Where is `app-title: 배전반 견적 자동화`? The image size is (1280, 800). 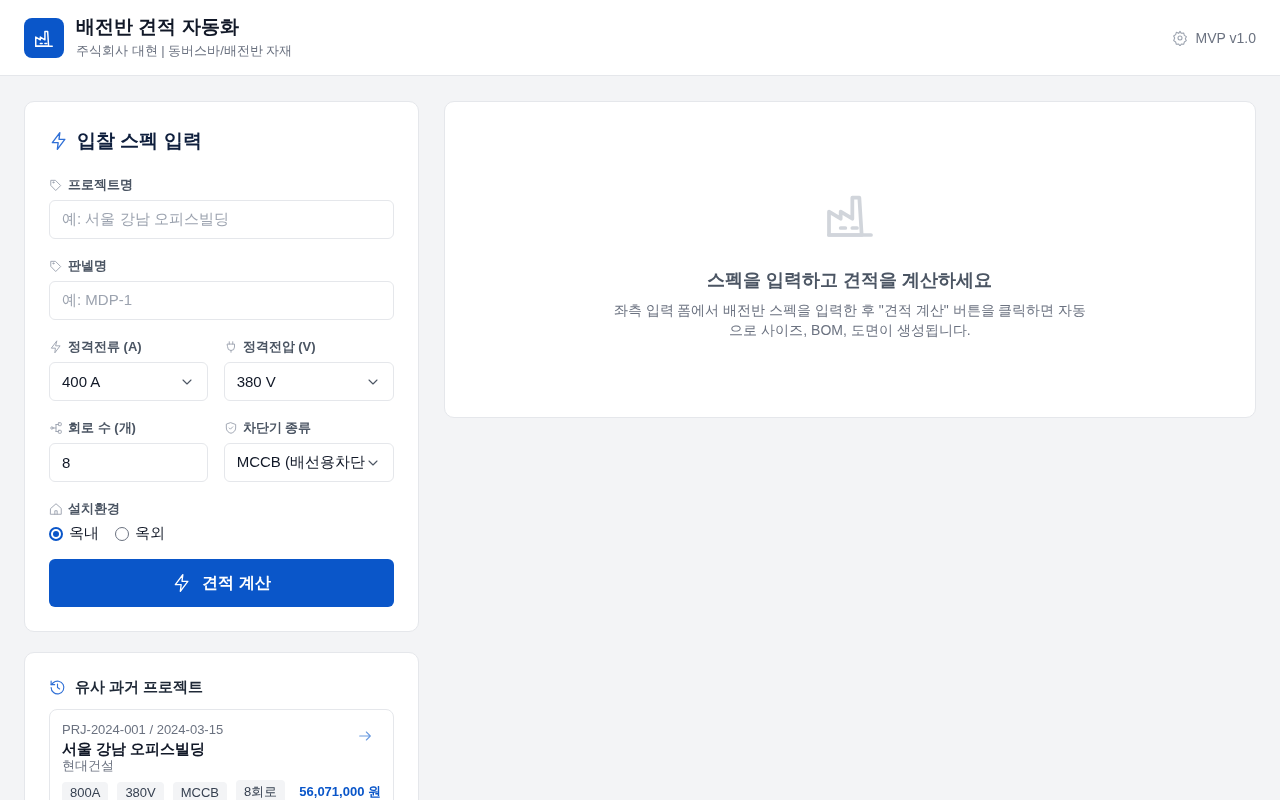
app-title: 배전반 견적 자동화 is located at coordinates (158, 27).